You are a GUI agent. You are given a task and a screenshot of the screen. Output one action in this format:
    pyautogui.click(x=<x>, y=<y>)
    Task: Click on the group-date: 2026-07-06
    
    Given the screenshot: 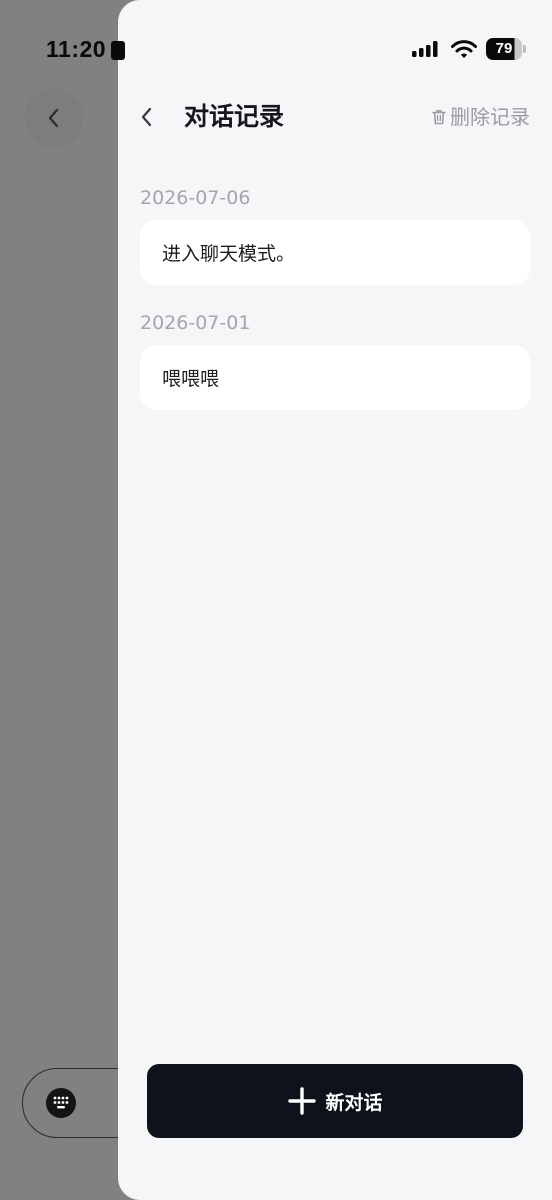 What is the action you would take?
    pyautogui.click(x=195, y=198)
    